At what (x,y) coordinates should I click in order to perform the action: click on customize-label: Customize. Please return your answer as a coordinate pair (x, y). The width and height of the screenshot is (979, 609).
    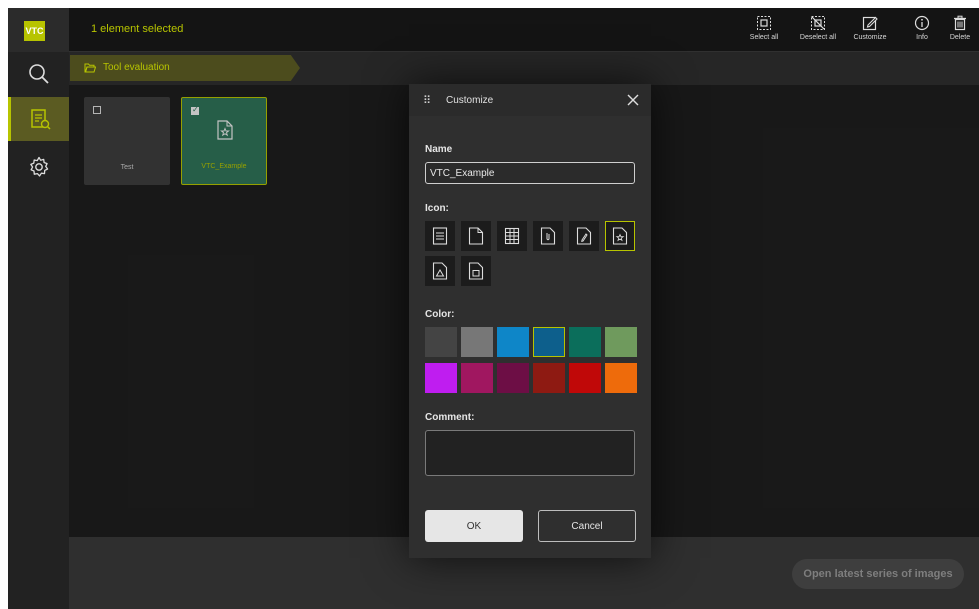
    Looking at the image, I should click on (870, 37).